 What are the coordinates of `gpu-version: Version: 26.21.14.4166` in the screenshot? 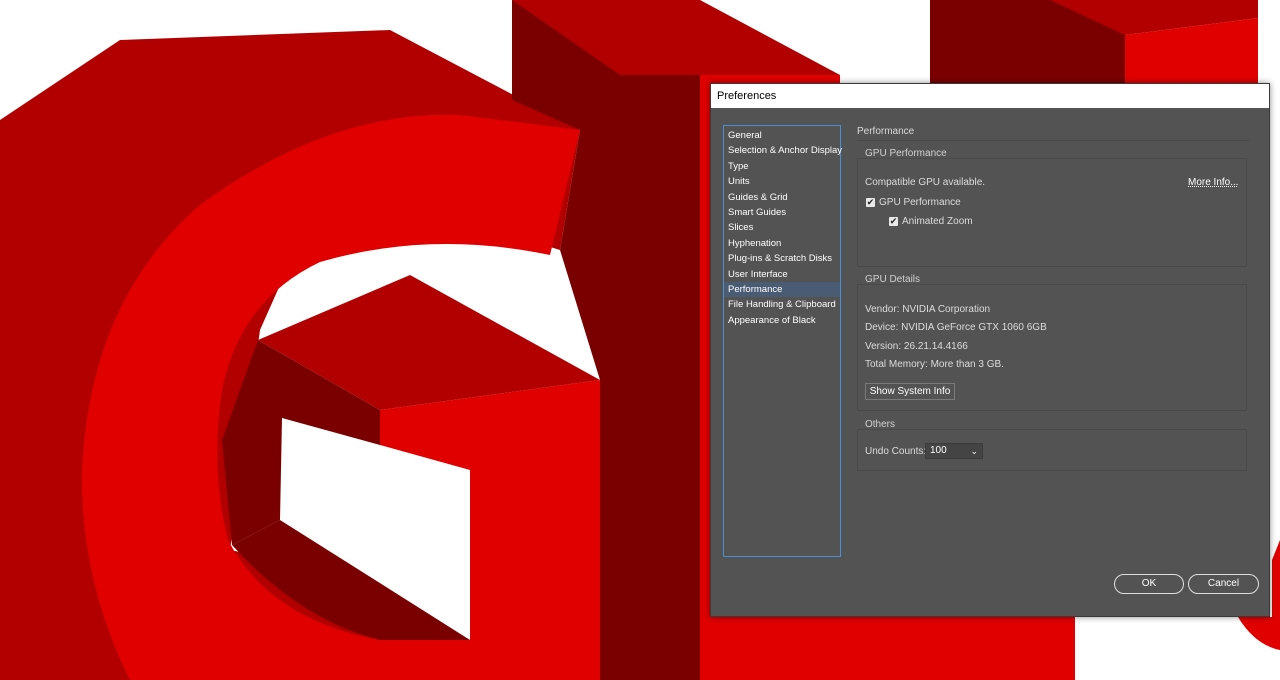 It's located at (916, 346).